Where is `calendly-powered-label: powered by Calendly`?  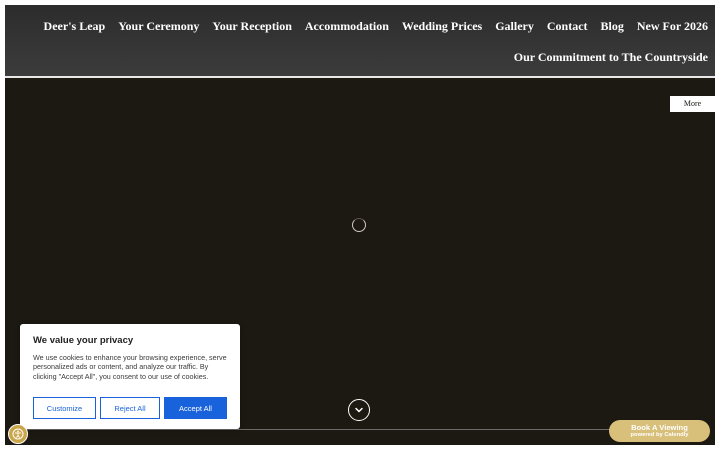 calendly-powered-label: powered by Calendly is located at coordinates (659, 435).